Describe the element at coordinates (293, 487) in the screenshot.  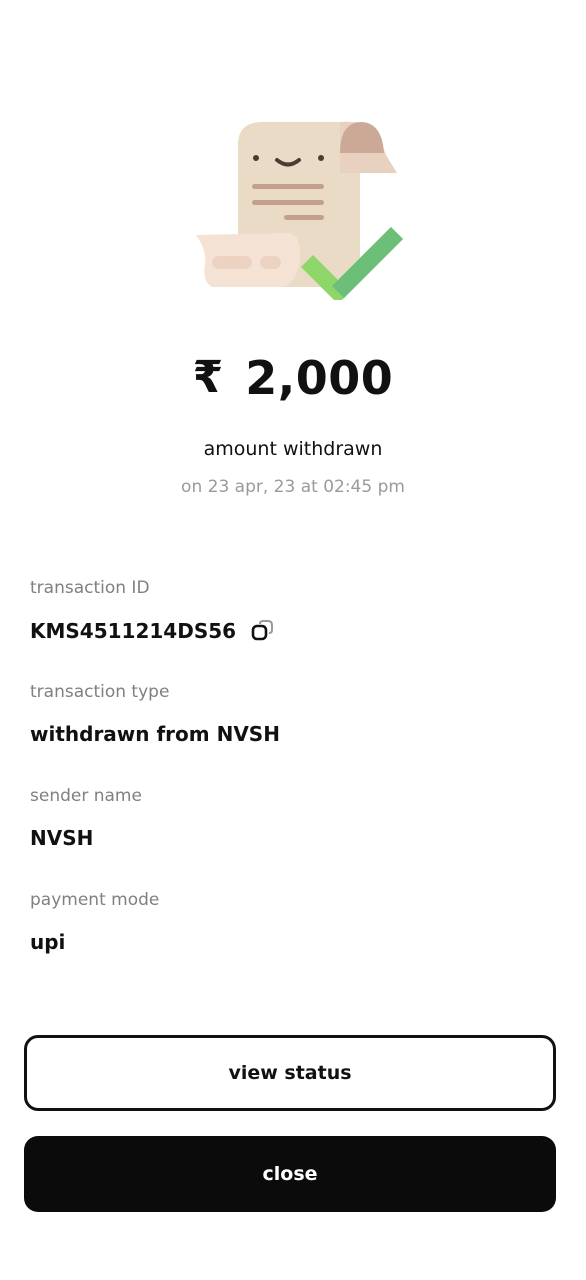
I see `transaction-date: on 23 apr, 23 at 02:45 pm` at that location.